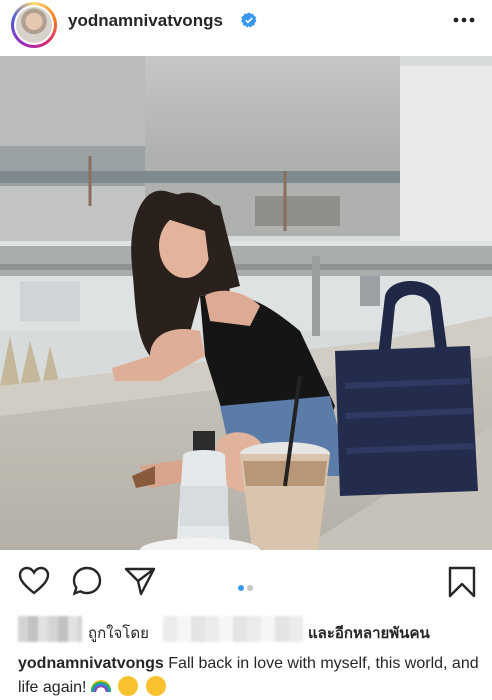 The width and height of the screenshot is (492, 700). Describe the element at coordinates (233, 629) in the screenshot. I see `liker-name-redacted` at that location.